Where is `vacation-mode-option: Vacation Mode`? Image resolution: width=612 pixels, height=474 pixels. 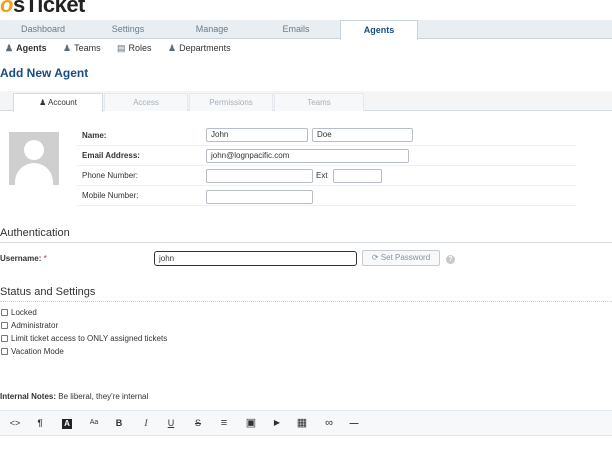 vacation-mode-option: Vacation Mode is located at coordinates (32, 352).